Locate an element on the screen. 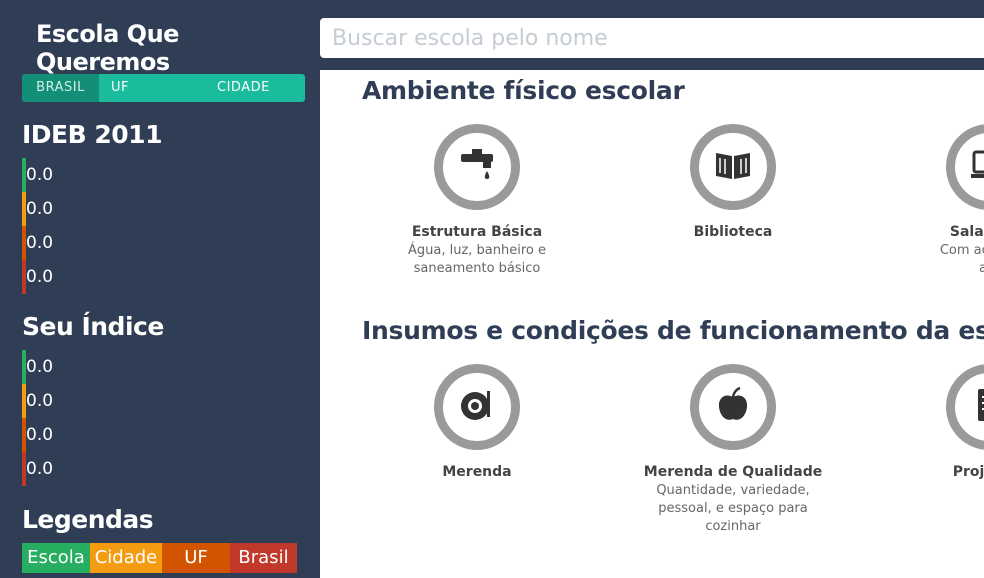 Image resolution: width=984 pixels, height=578 pixels. search-input is located at coordinates (652, 38).